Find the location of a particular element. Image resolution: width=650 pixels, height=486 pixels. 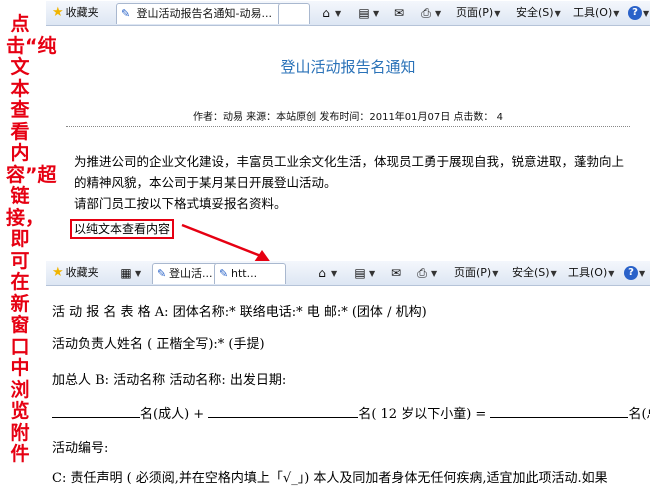

article-meta: 作者：动易 来源：本站原创 发布时间：2011年01月07日 点击数： 4 is located at coordinates (348, 117).